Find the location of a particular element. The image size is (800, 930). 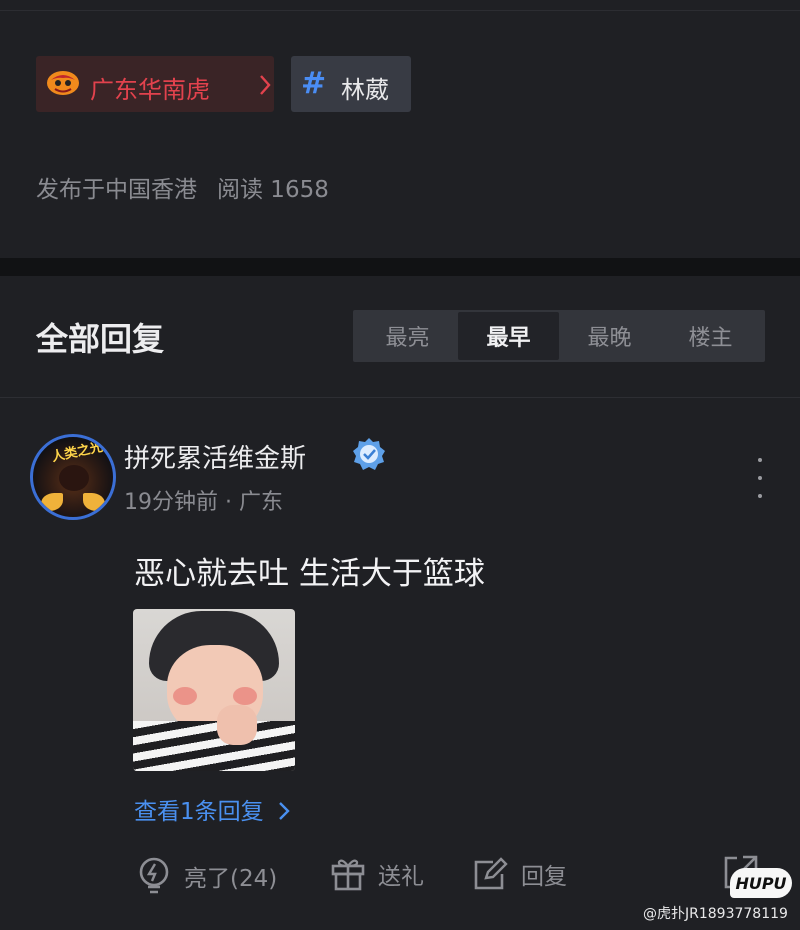

sort-tab-brightest: 最亮 is located at coordinates (407, 336).